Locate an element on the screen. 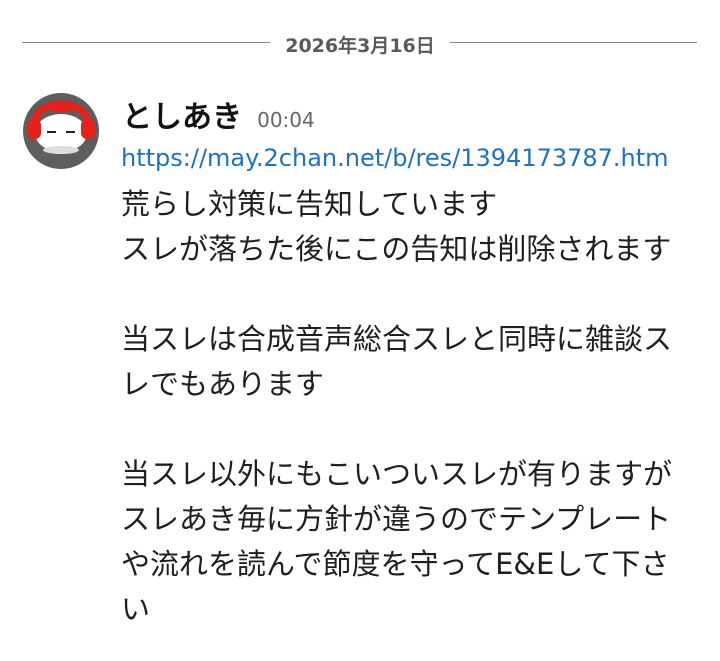 The height and width of the screenshot is (661, 720). date-divider-label: 2026年3月16日 is located at coordinates (360, 46).